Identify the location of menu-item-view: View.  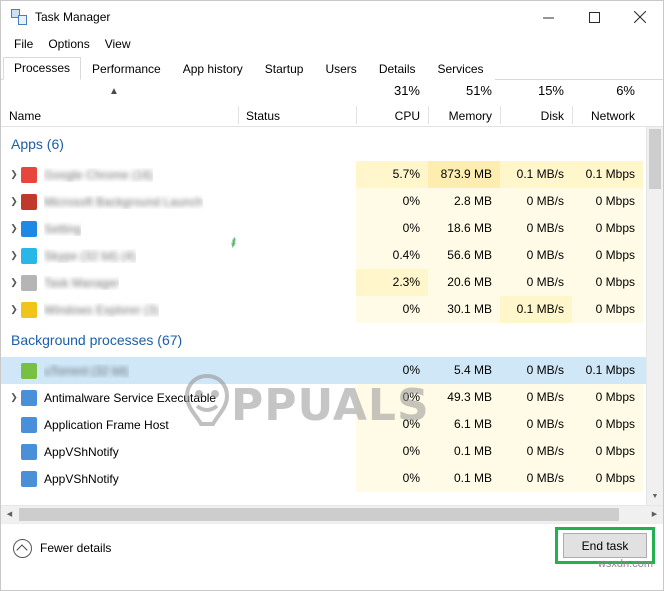
(119, 44).